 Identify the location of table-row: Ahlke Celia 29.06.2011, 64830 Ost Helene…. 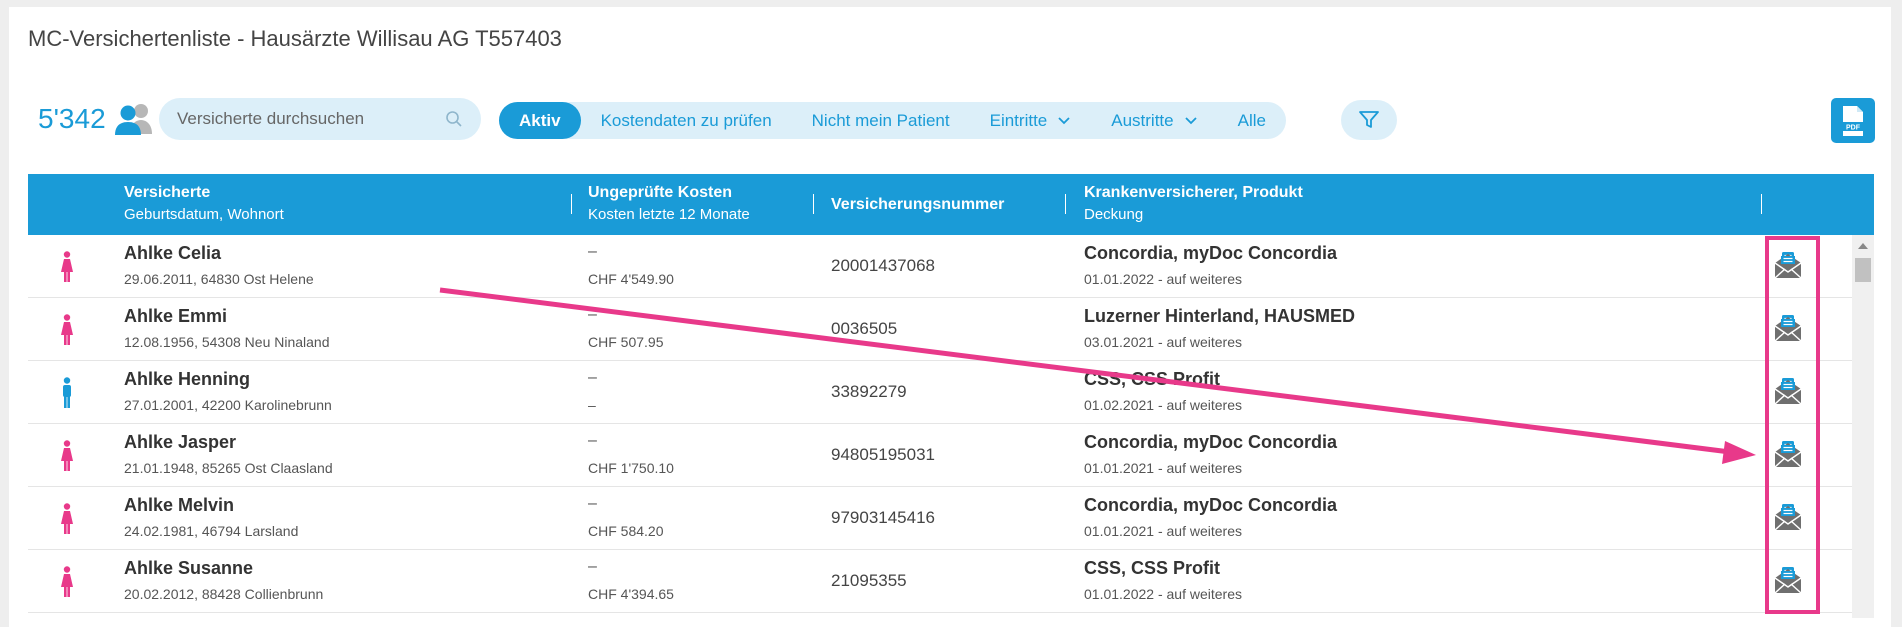
(951, 266).